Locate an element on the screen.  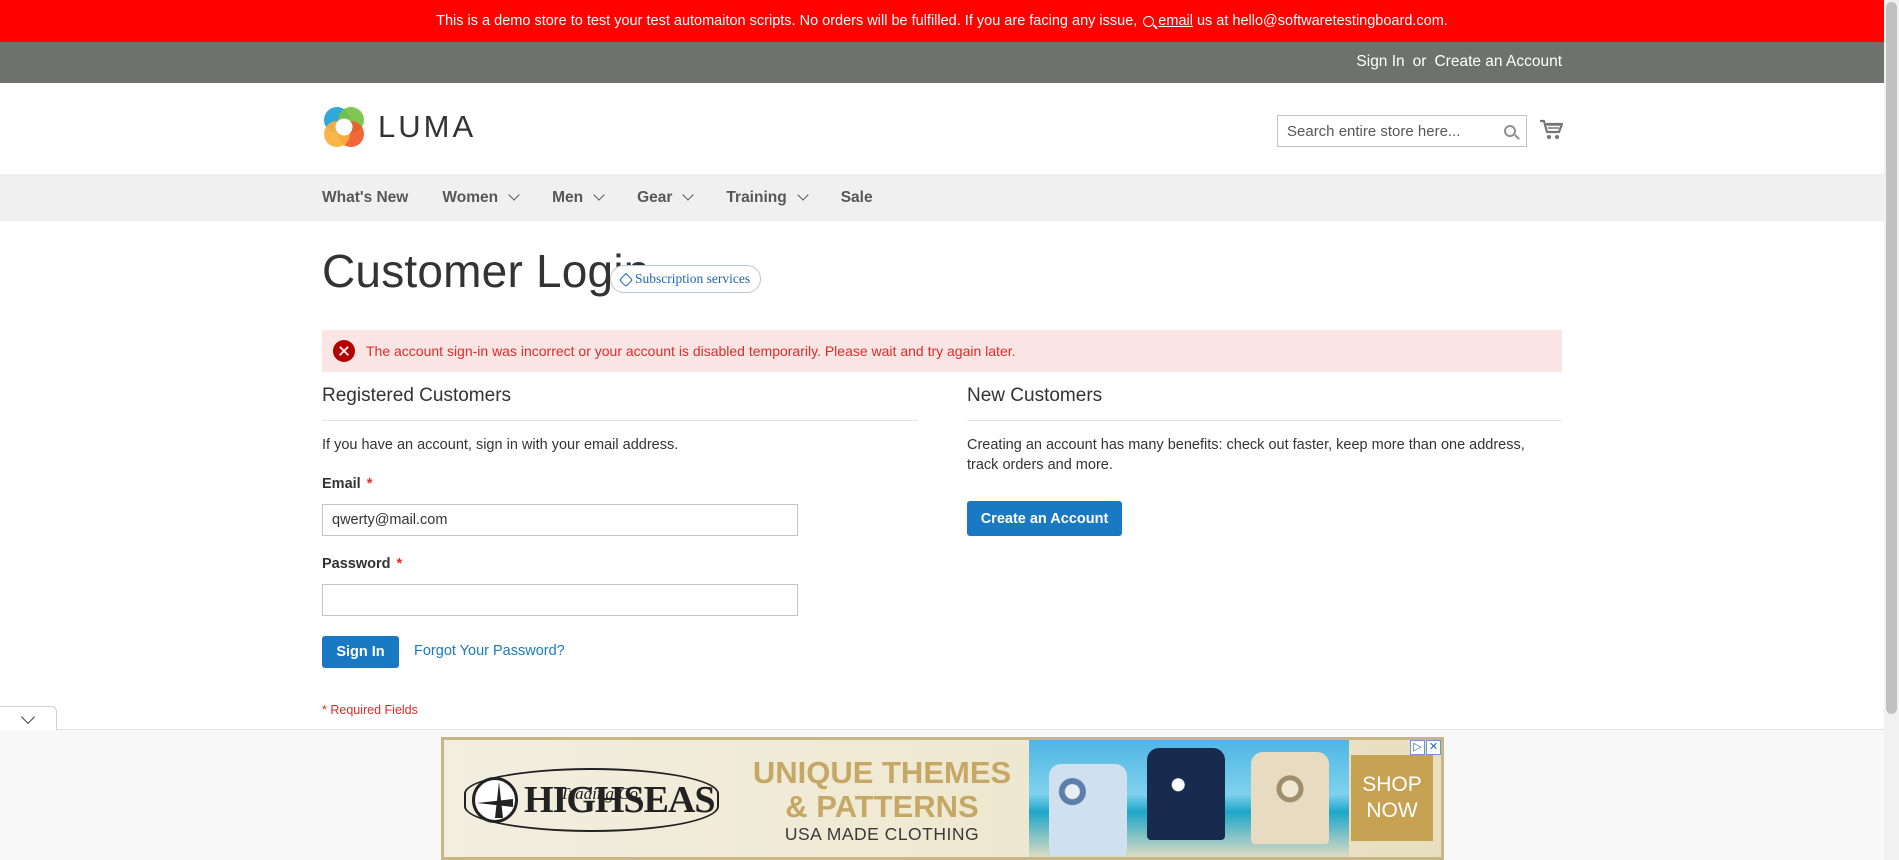
password-field is located at coordinates (560, 600).